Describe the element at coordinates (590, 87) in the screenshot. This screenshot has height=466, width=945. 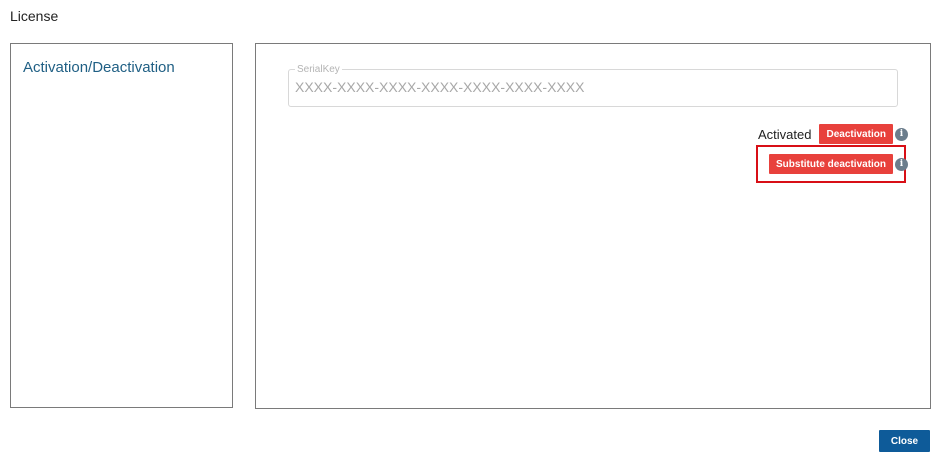
I see `serial-key-input` at that location.